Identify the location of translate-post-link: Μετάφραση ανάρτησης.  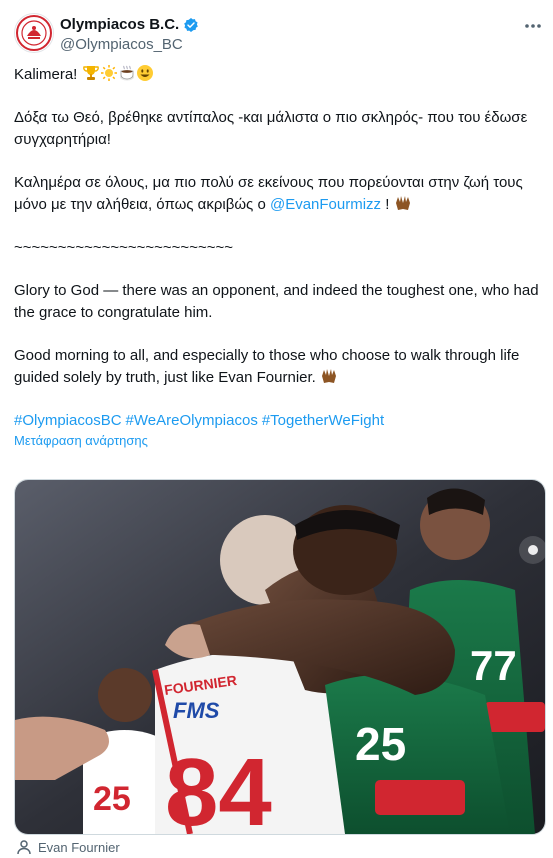
(281, 441).